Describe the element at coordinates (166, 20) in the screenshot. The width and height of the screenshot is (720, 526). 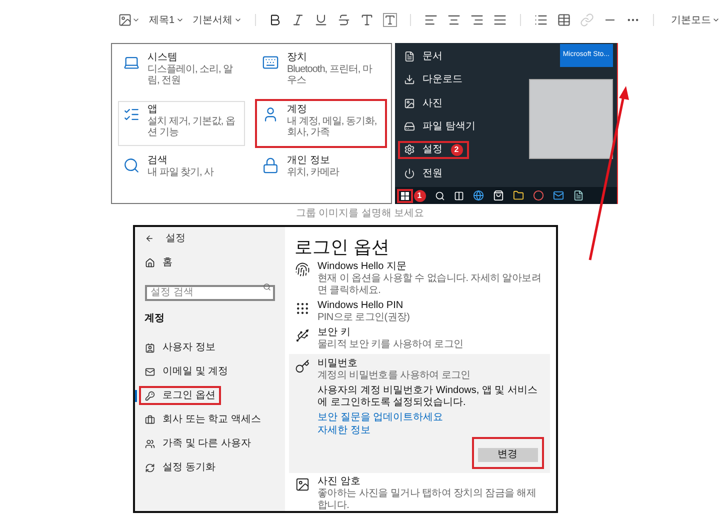
I see `heading-dropdown: 제목1` at that location.